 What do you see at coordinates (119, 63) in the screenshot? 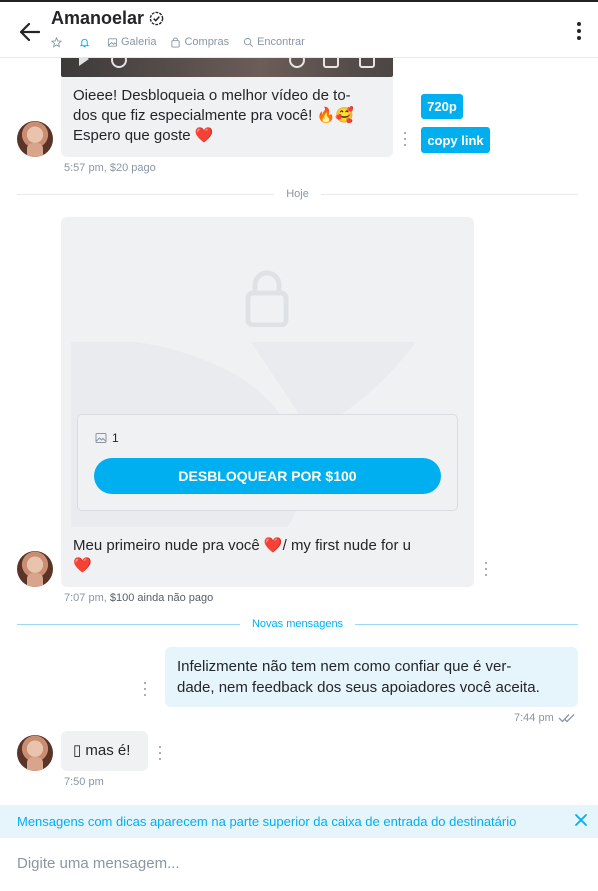
I see `mute-icon` at bounding box center [119, 63].